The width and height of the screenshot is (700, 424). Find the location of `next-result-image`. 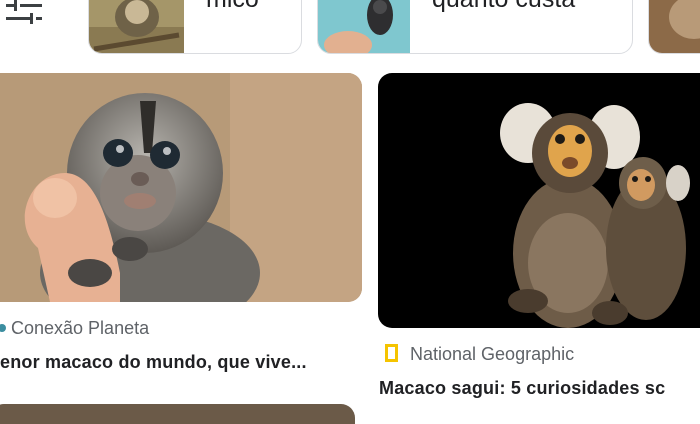

next-result-image is located at coordinates (177, 414).